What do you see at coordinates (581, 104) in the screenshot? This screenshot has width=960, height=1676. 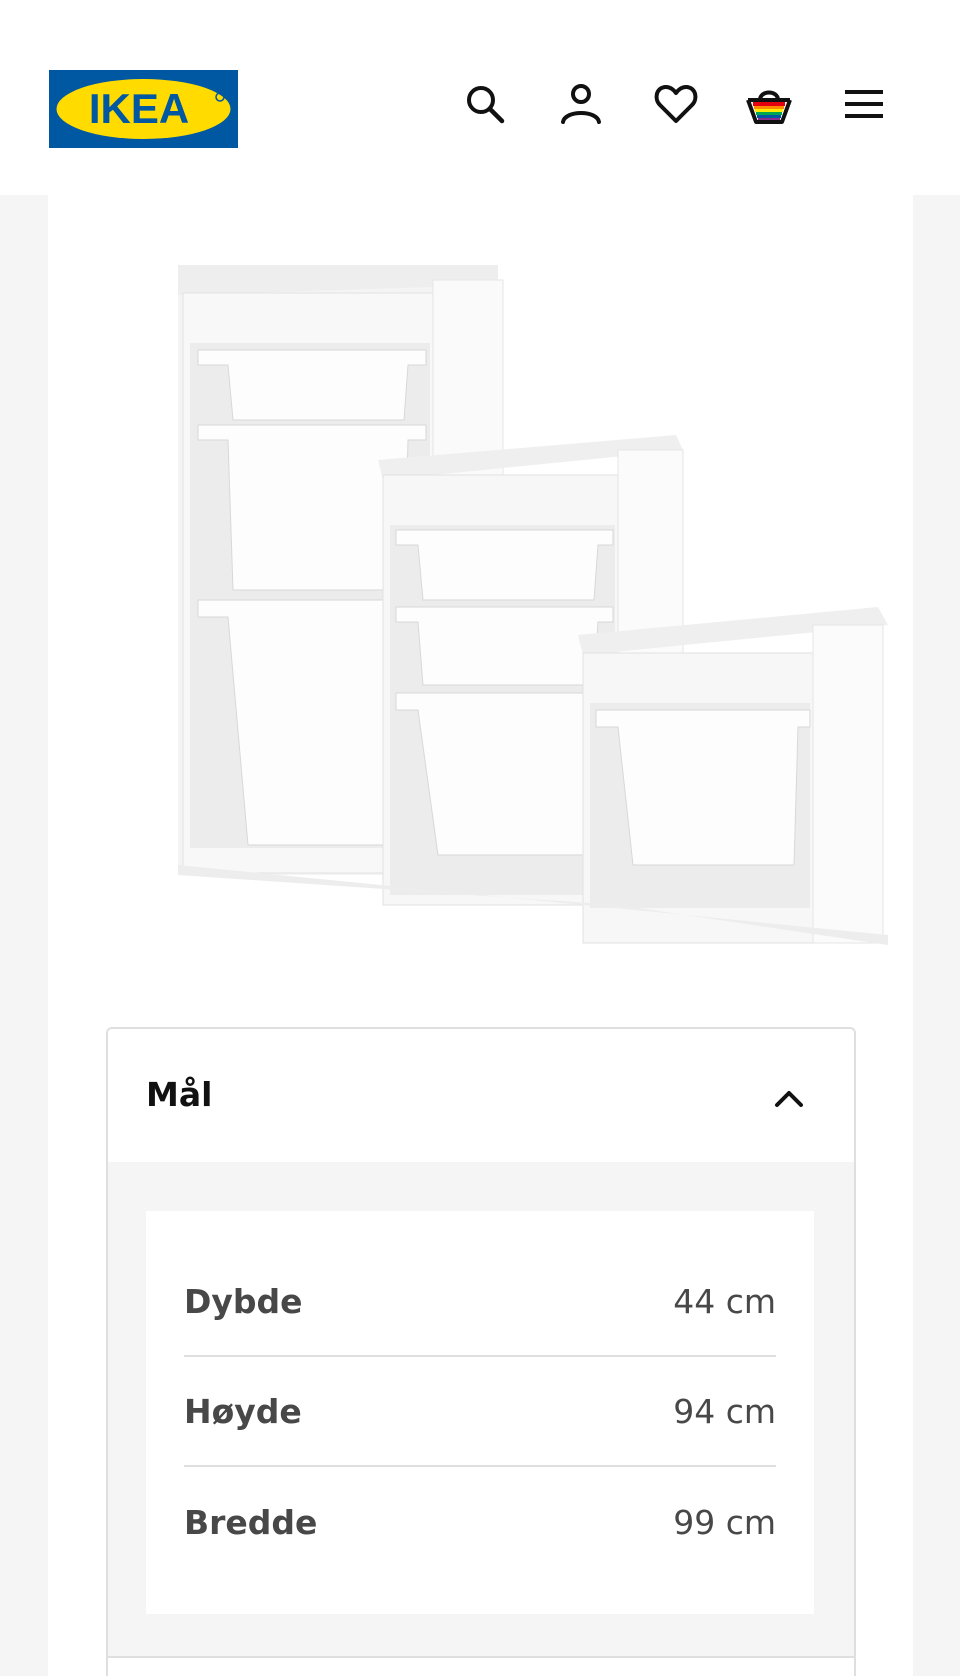 I see `user-icon` at bounding box center [581, 104].